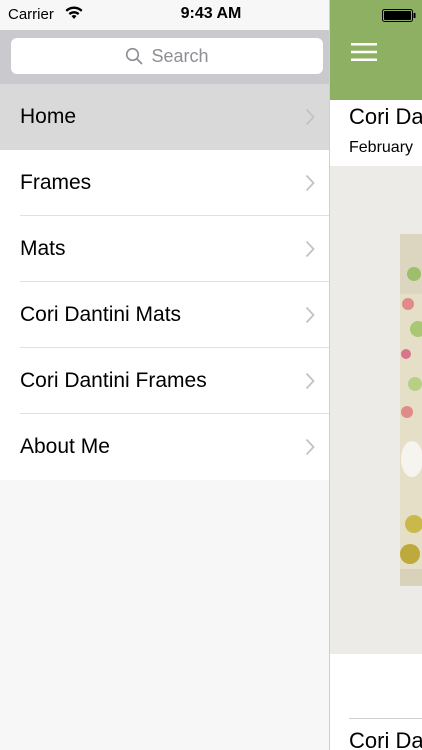 The height and width of the screenshot is (750, 422). What do you see at coordinates (56, 182) in the screenshot?
I see `menu-item-label: Frames` at bounding box center [56, 182].